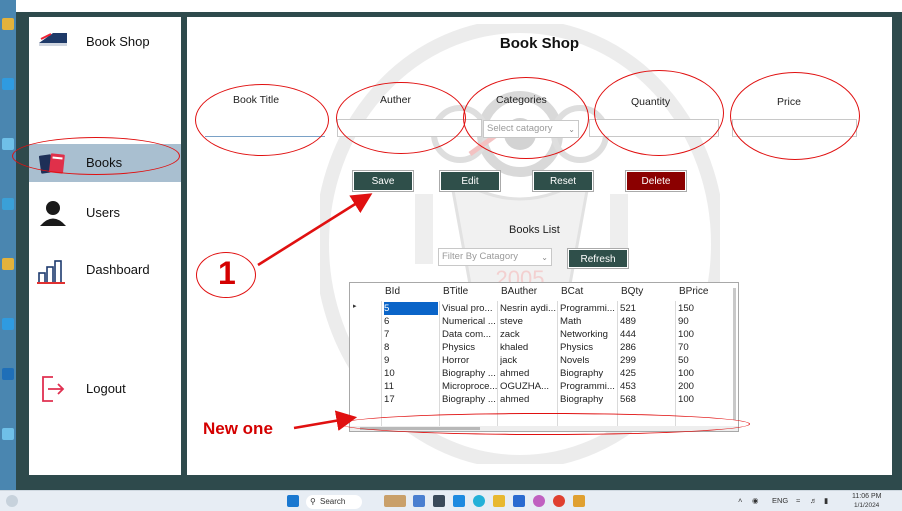  What do you see at coordinates (8, 24) in the screenshot?
I see `desktop-folder-icon` at bounding box center [8, 24].